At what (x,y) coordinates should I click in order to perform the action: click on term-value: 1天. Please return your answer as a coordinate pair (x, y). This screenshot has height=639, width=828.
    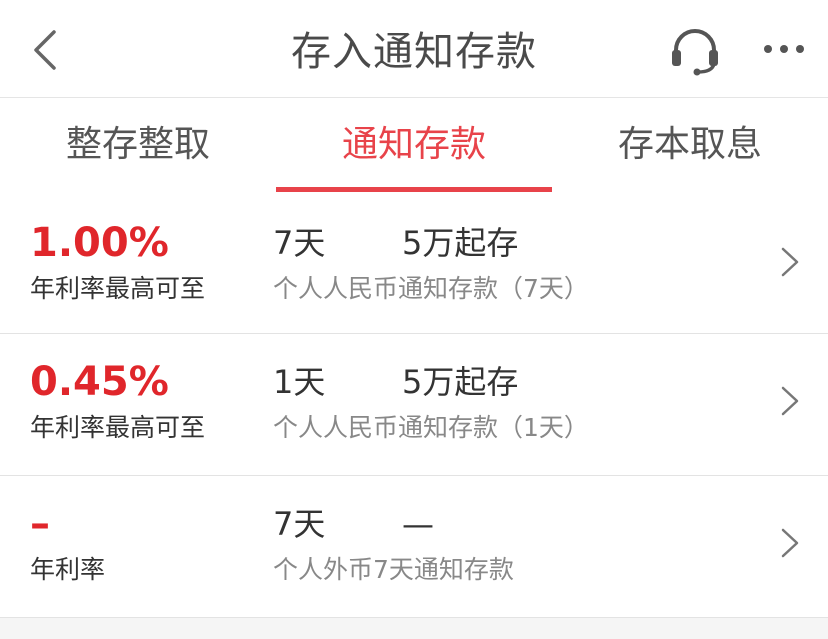
    Looking at the image, I should click on (299, 382).